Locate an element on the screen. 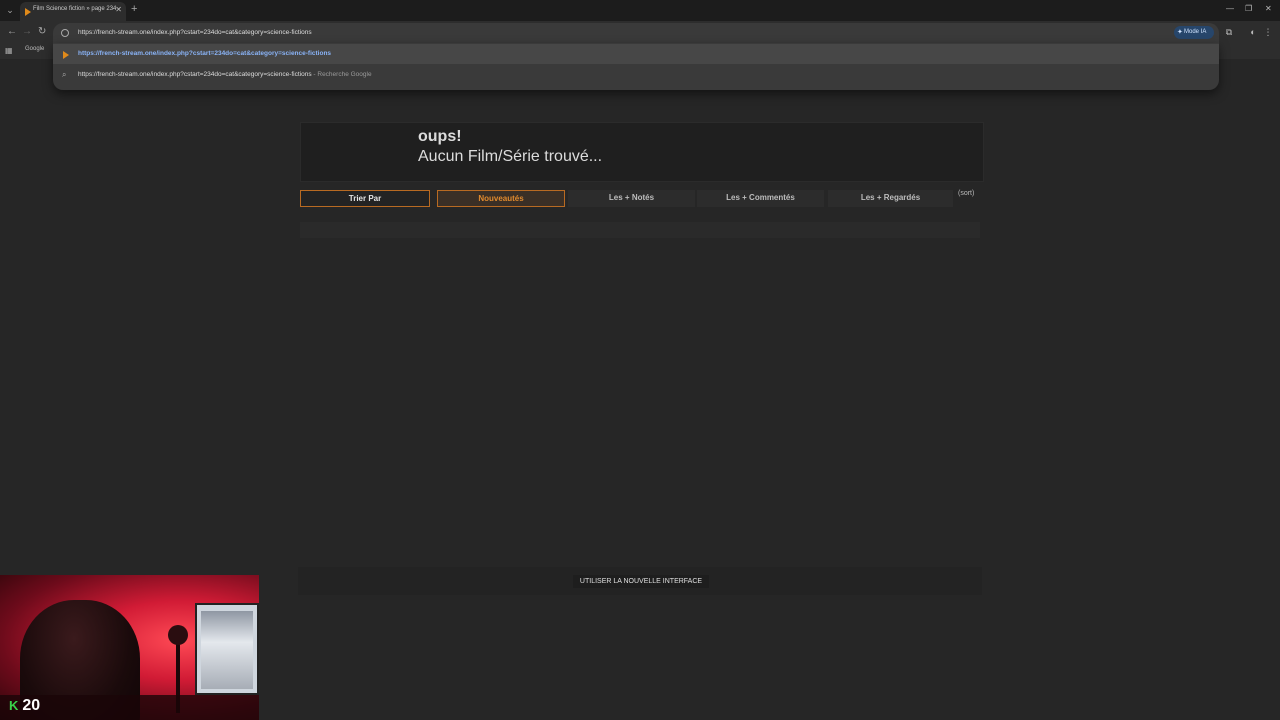 The height and width of the screenshot is (720, 1280). suggestion-sub: - Recherche Google is located at coordinates (341, 74).